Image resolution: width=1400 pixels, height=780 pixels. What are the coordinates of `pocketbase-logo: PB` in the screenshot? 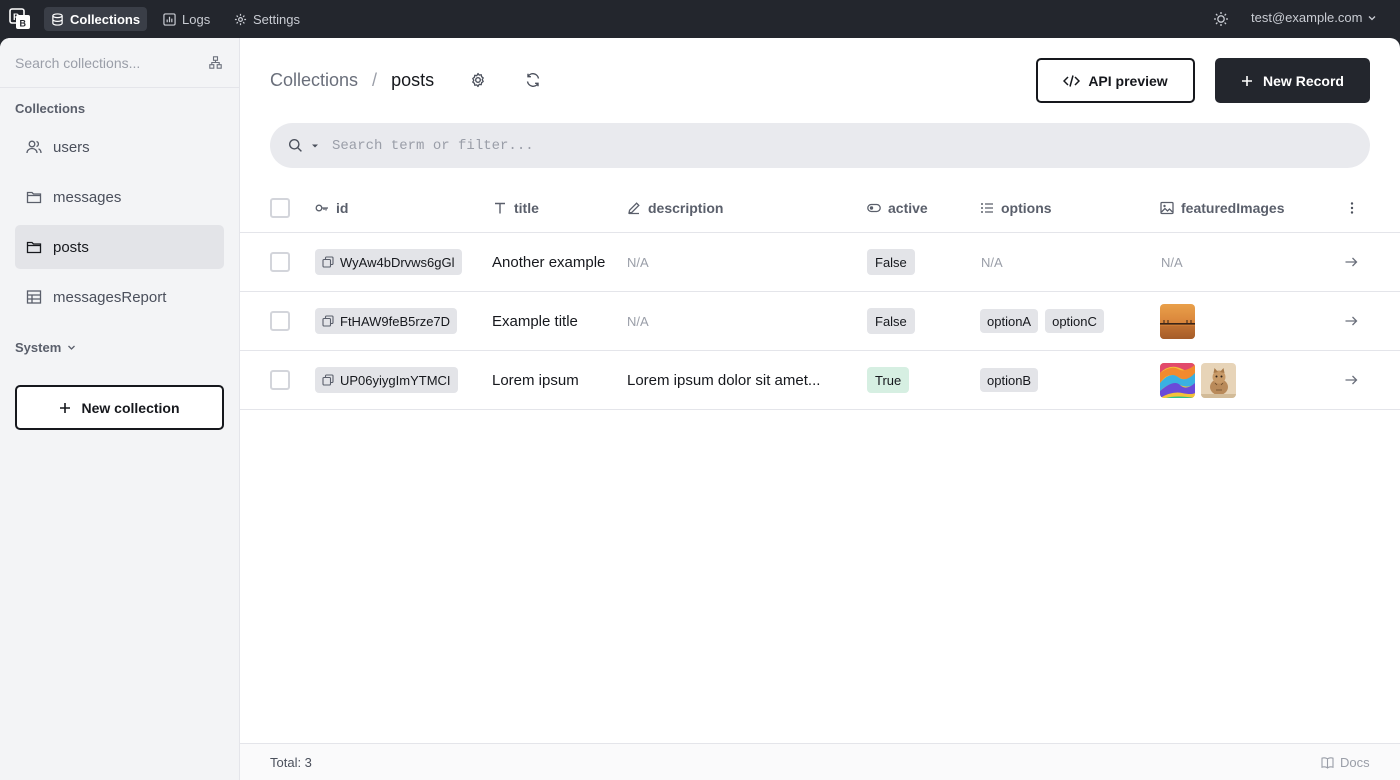 It's located at (20, 19).